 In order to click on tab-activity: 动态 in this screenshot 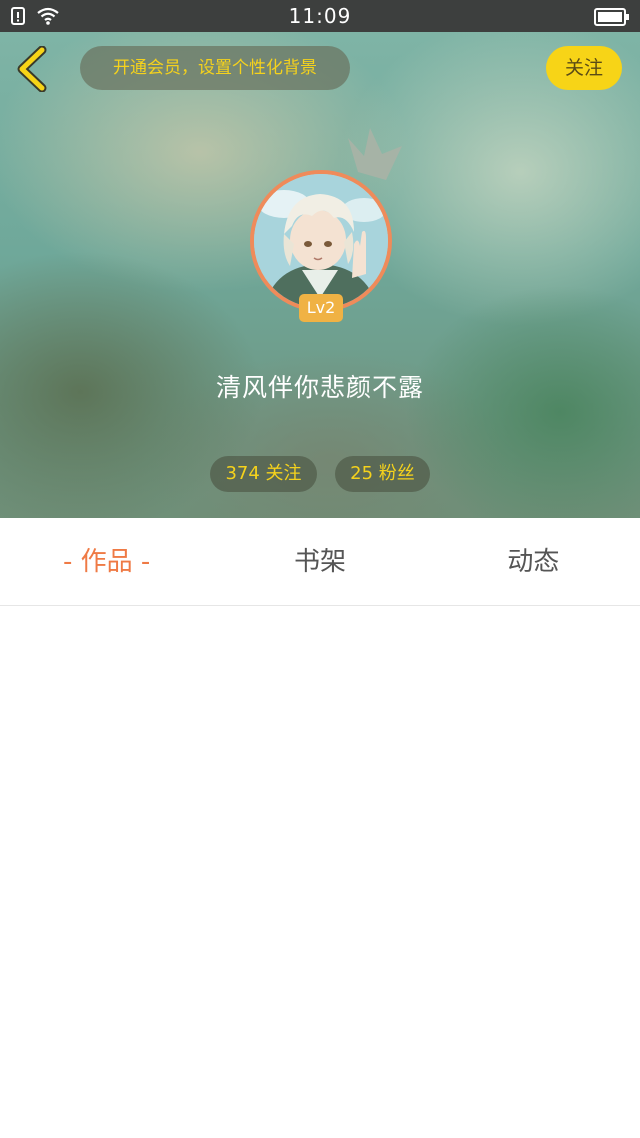, I will do `click(533, 561)`.